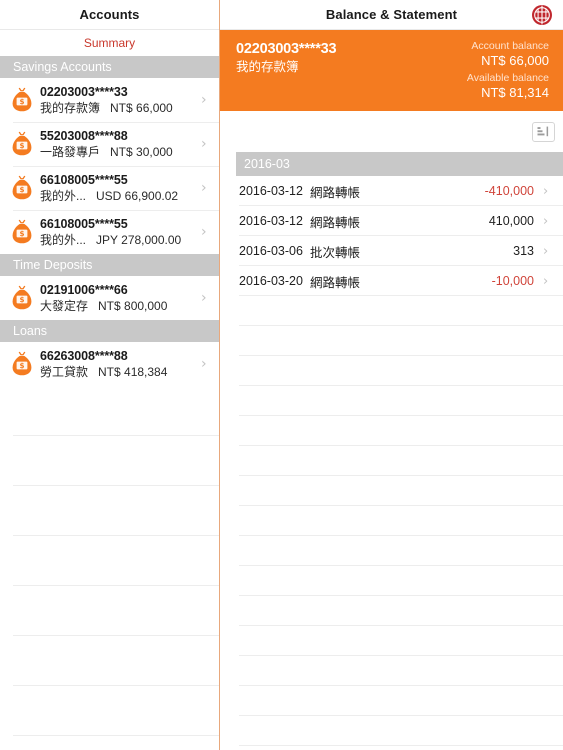 The height and width of the screenshot is (750, 563). I want to click on transaction-date: 2016-03-20, so click(271, 281).